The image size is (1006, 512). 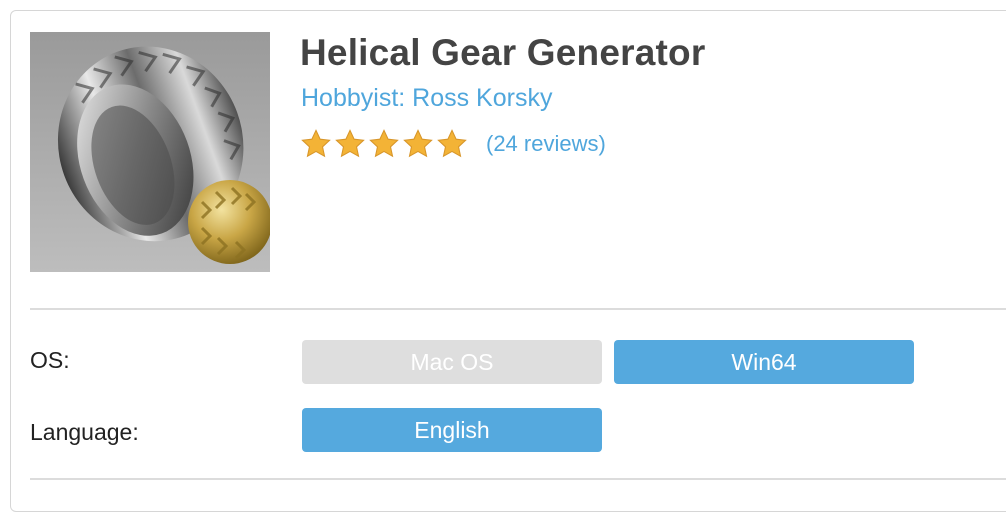 I want to click on rating: (24 reviews), so click(x=453, y=144).